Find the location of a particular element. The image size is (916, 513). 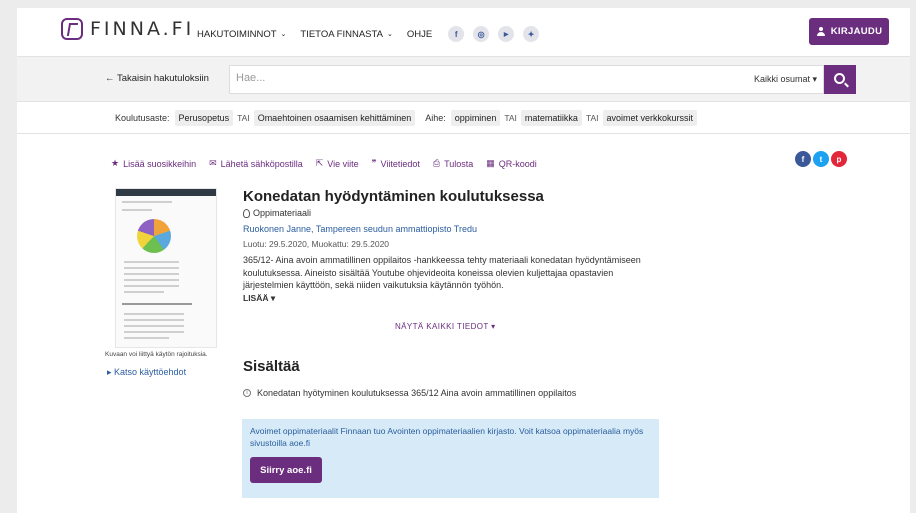

record-thumbnail is located at coordinates (166, 268).